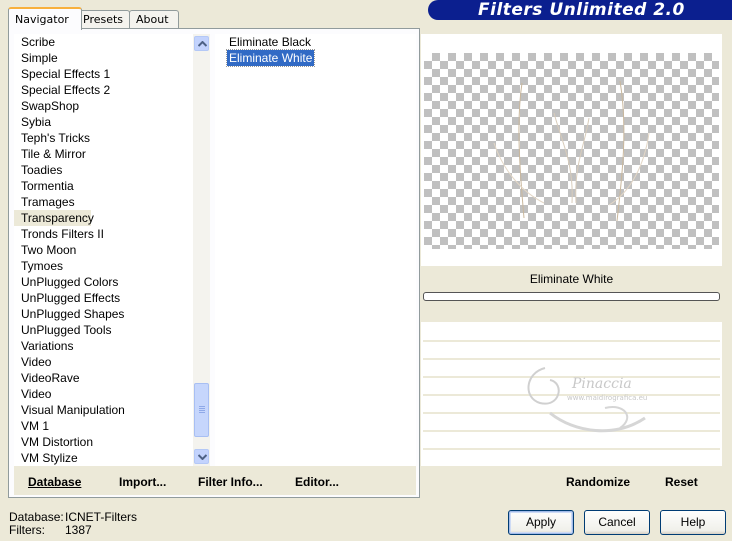  What do you see at coordinates (104, 426) in the screenshot?
I see `category-item: VM 1` at bounding box center [104, 426].